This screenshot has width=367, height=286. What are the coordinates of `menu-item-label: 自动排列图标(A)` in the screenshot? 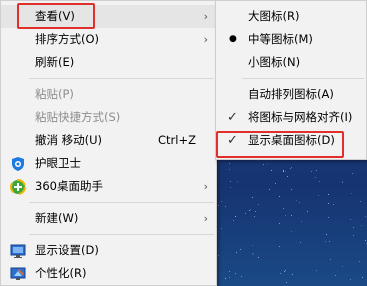 It's located at (291, 94).